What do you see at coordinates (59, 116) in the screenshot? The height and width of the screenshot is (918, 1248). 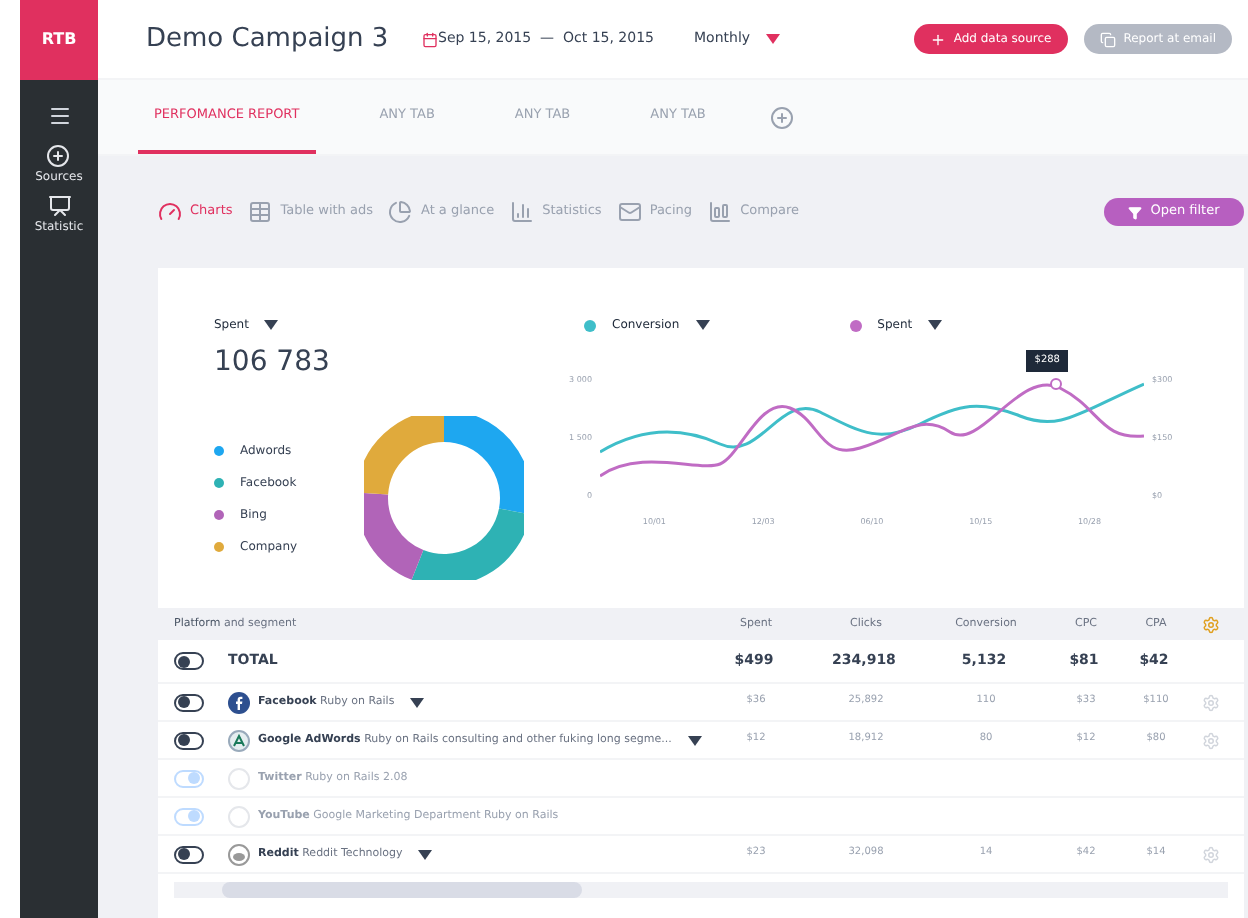 I see `menu-icon` at bounding box center [59, 116].